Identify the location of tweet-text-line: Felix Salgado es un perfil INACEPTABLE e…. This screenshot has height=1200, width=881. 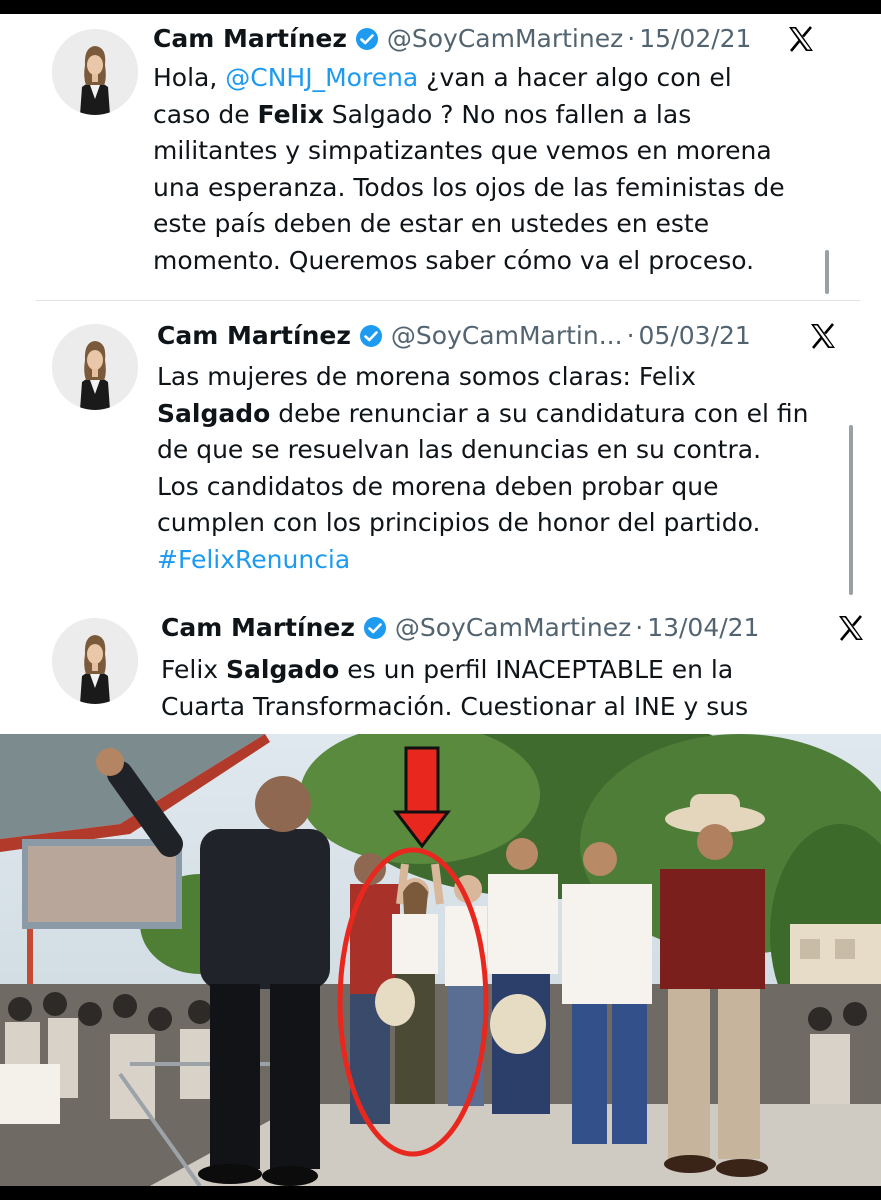
(454, 670).